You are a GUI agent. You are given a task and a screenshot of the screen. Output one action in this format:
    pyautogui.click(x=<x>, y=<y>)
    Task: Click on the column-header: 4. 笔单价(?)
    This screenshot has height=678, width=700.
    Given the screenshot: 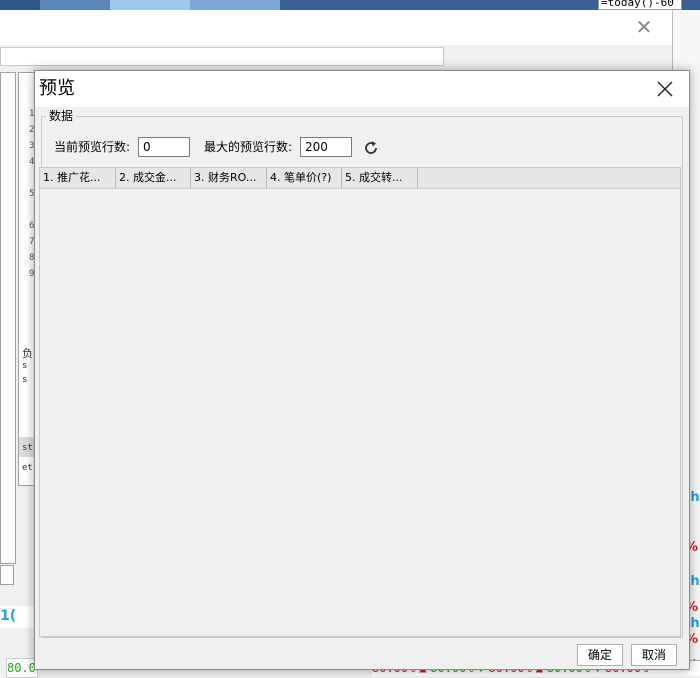 What is the action you would take?
    pyautogui.click(x=304, y=178)
    